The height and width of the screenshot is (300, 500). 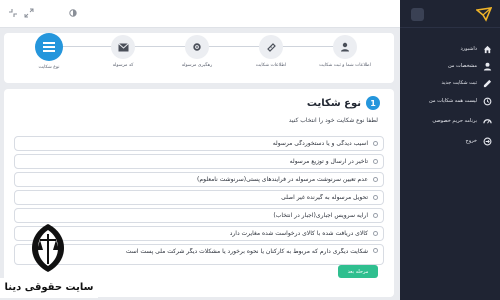 What do you see at coordinates (29, 13) in the screenshot?
I see `expand-icon` at bounding box center [29, 13].